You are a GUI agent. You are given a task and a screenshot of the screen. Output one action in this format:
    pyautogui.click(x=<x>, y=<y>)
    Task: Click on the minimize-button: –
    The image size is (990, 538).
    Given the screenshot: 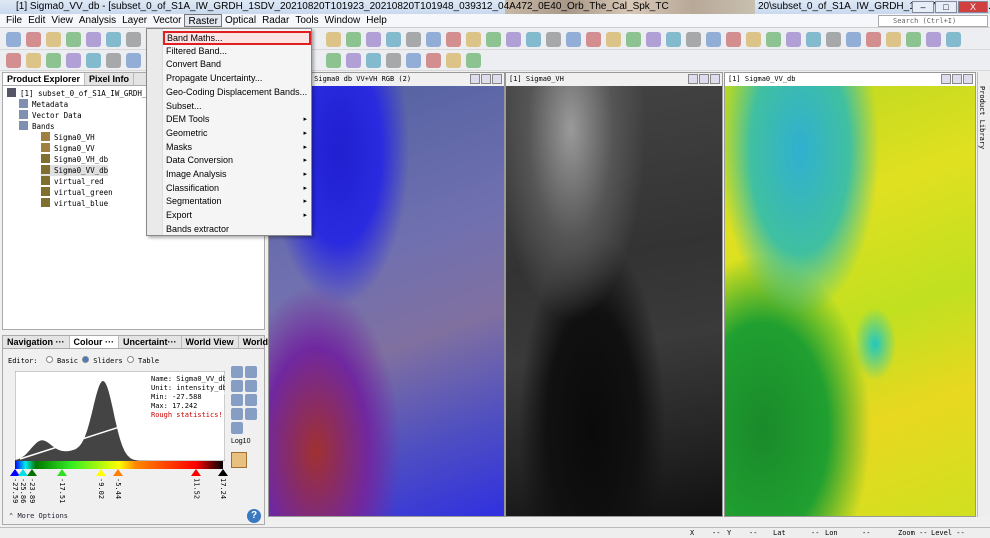 What is the action you would take?
    pyautogui.click(x=923, y=7)
    